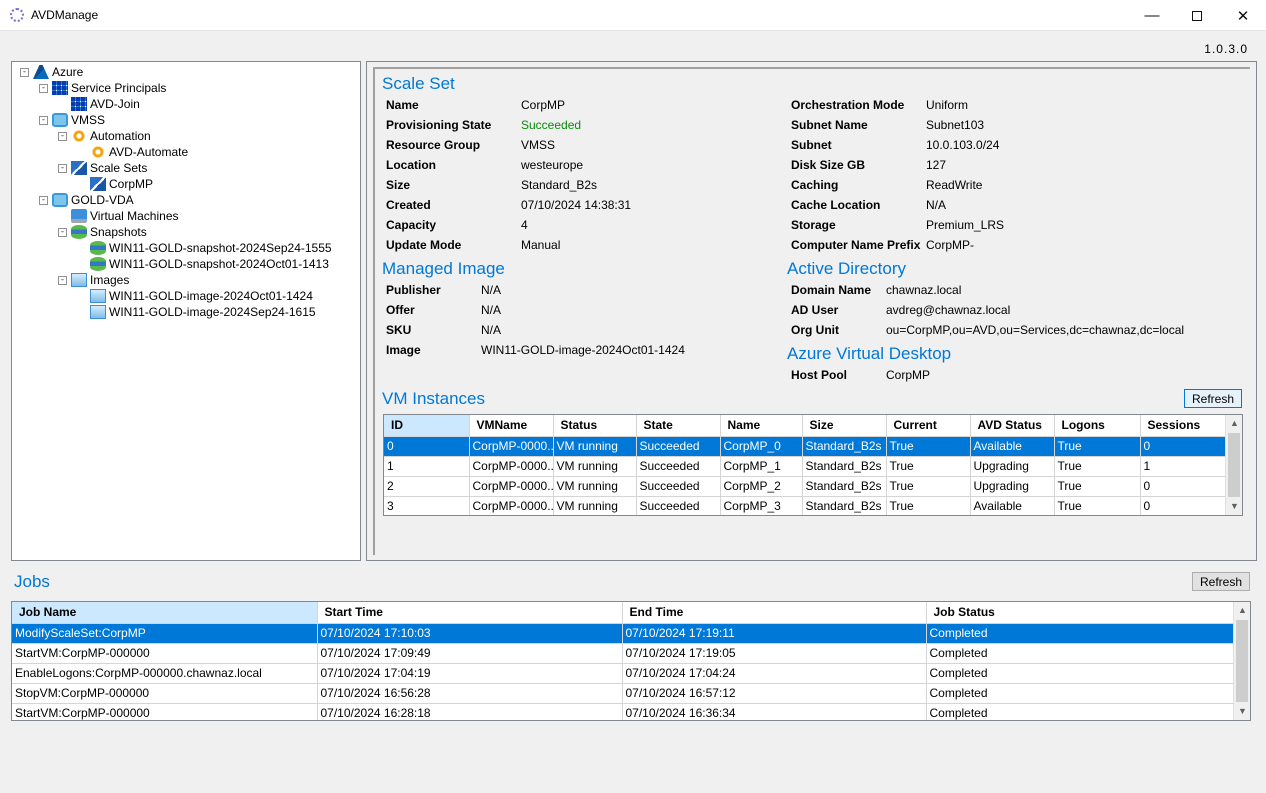  Describe the element at coordinates (165, 613) in the screenshot. I see `column-header: Job Name` at that location.